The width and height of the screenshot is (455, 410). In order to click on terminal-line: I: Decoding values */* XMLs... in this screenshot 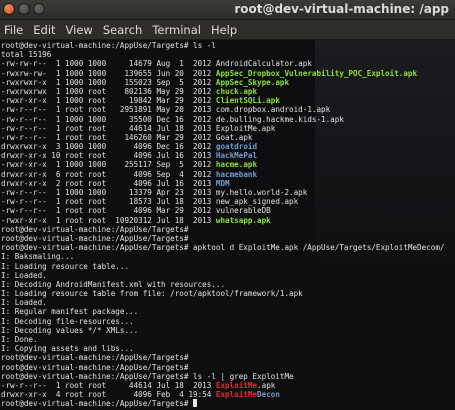, I will do `click(222, 330)`.